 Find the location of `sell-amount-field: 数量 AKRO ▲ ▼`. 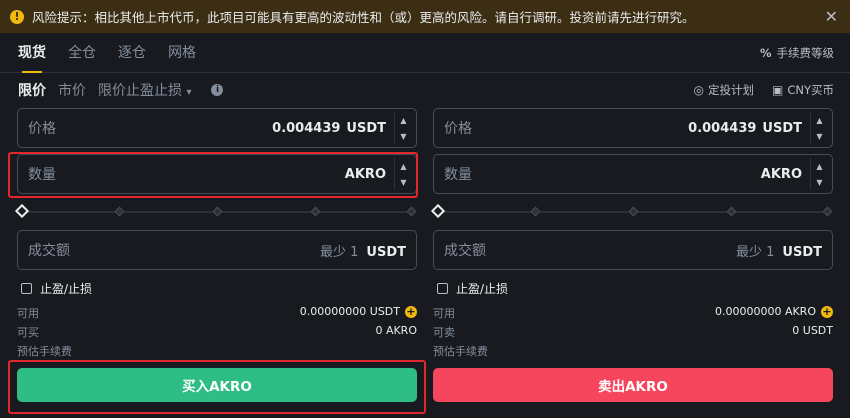

sell-amount-field: 数量 AKRO ▲ ▼ is located at coordinates (633, 174).